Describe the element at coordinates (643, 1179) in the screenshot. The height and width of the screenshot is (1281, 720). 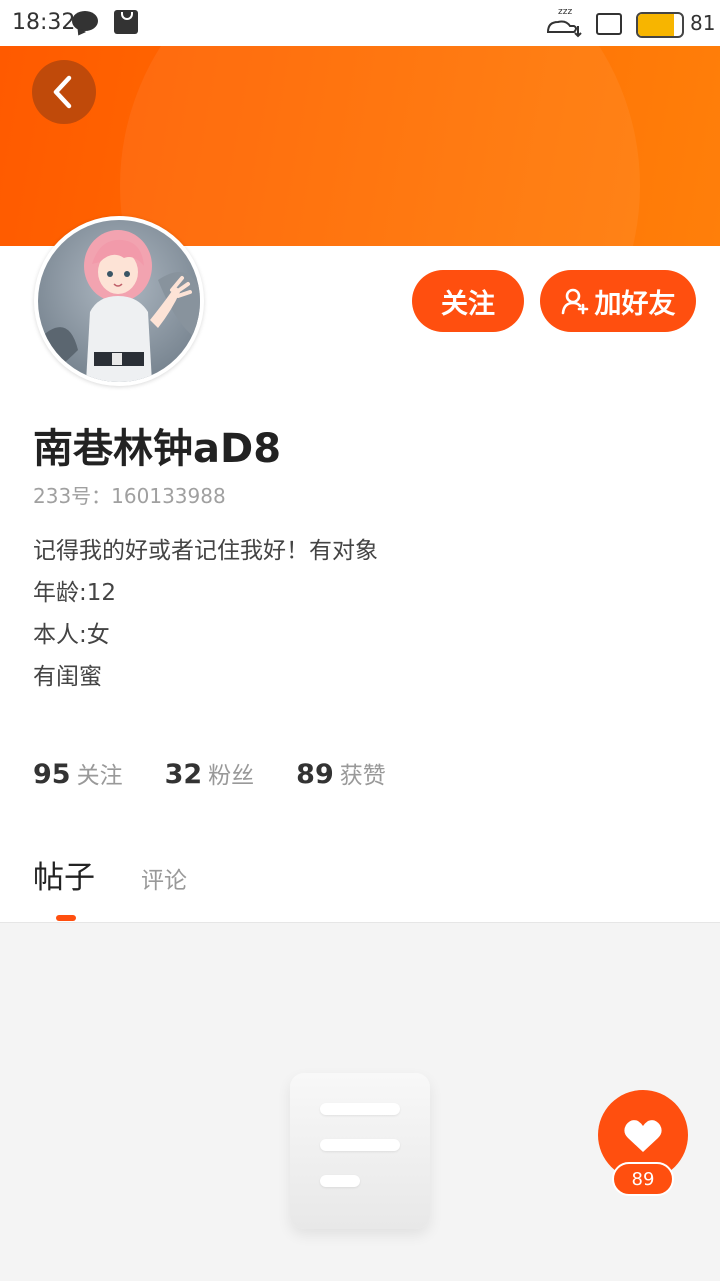
I see `like-count-badge: 89` at that location.